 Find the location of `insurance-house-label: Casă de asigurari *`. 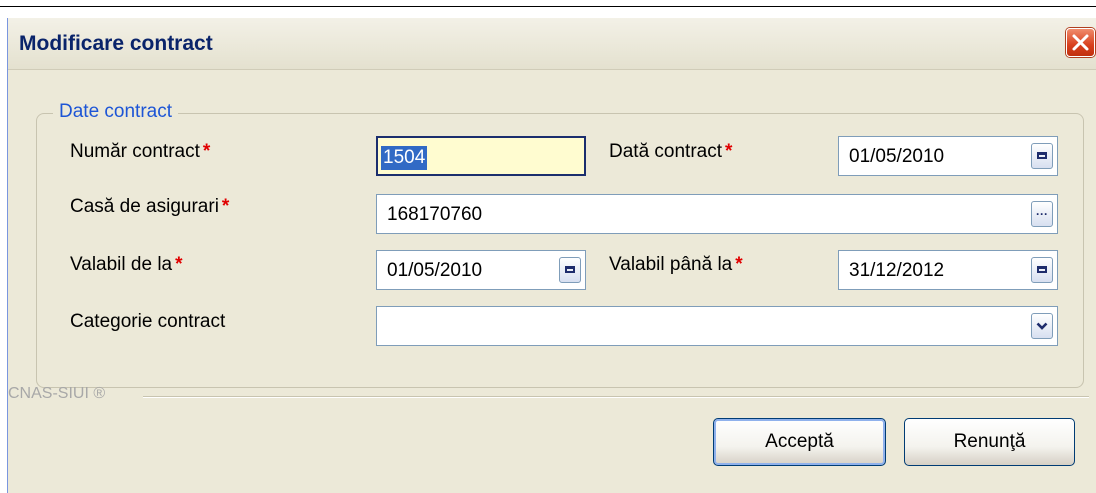

insurance-house-label: Casă de asigurari * is located at coordinates (150, 206).